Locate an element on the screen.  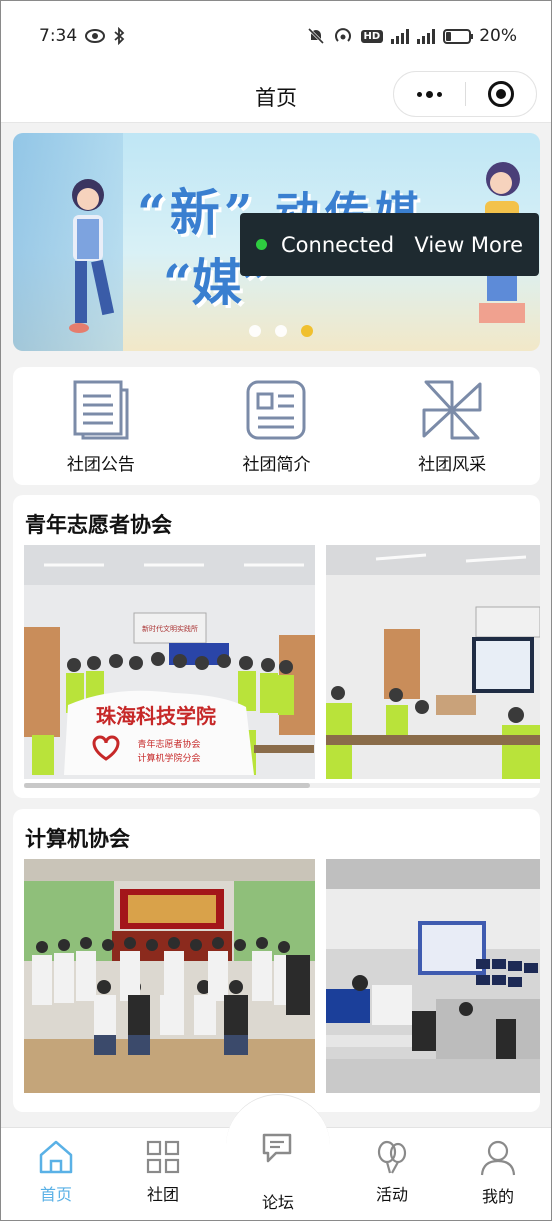
computer-group-photo is located at coordinates (169, 976).